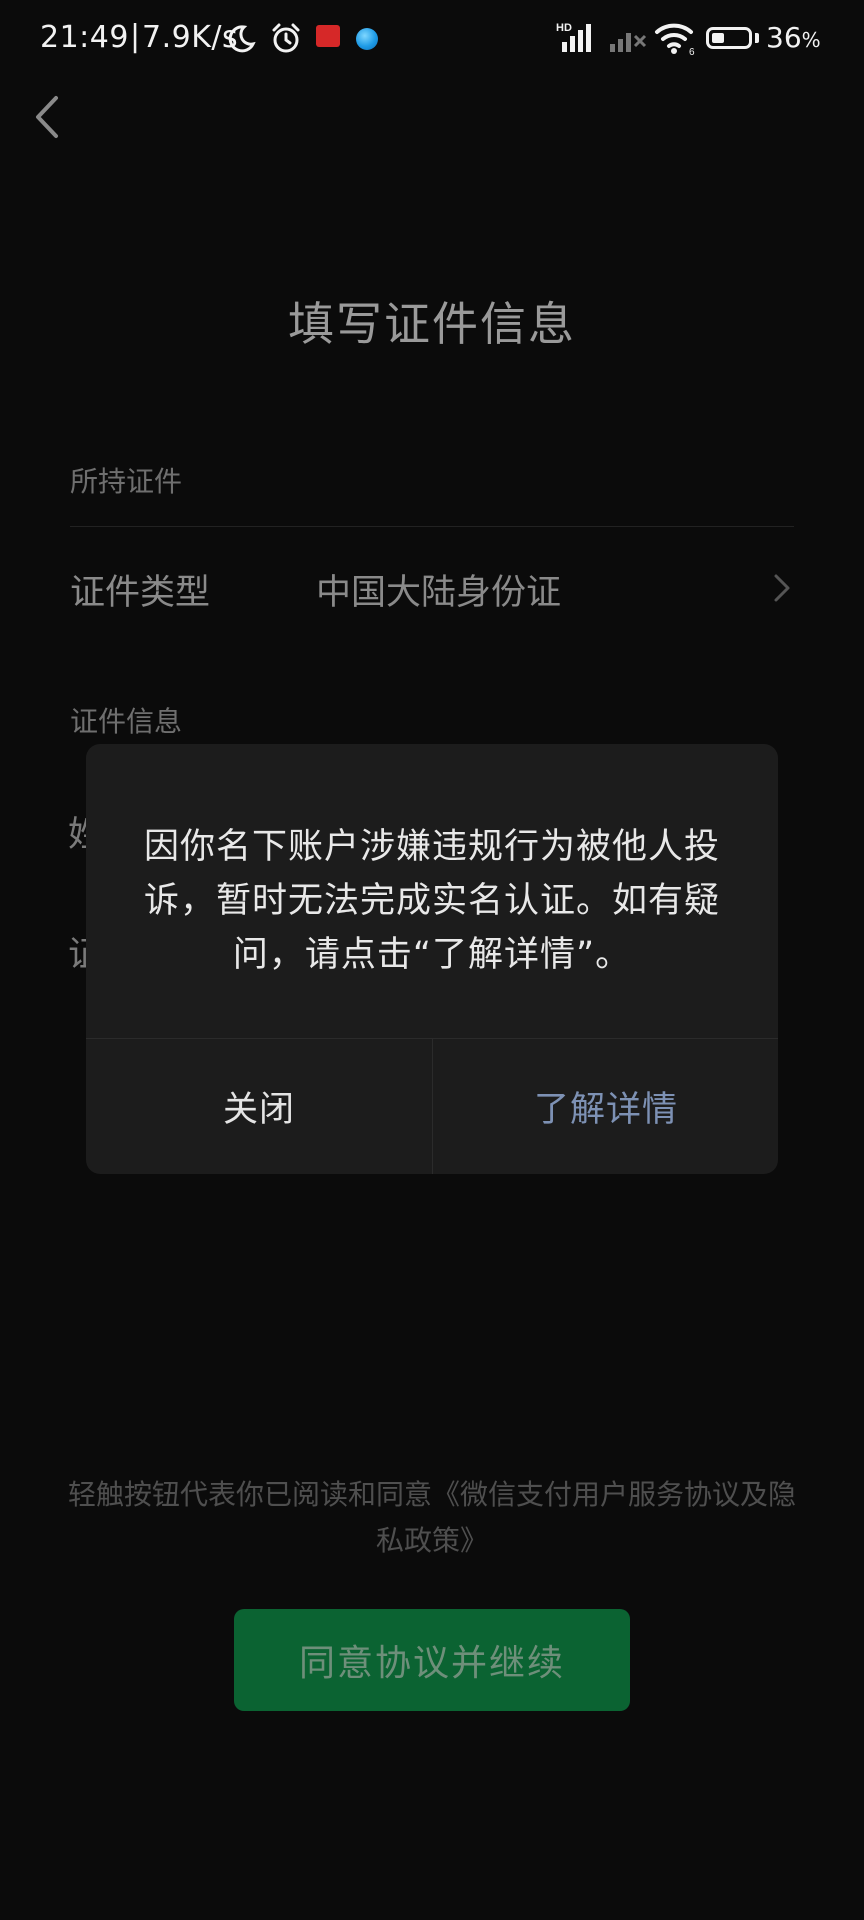 This screenshot has width=864, height=1920. I want to click on battery-tip, so click(757, 38).